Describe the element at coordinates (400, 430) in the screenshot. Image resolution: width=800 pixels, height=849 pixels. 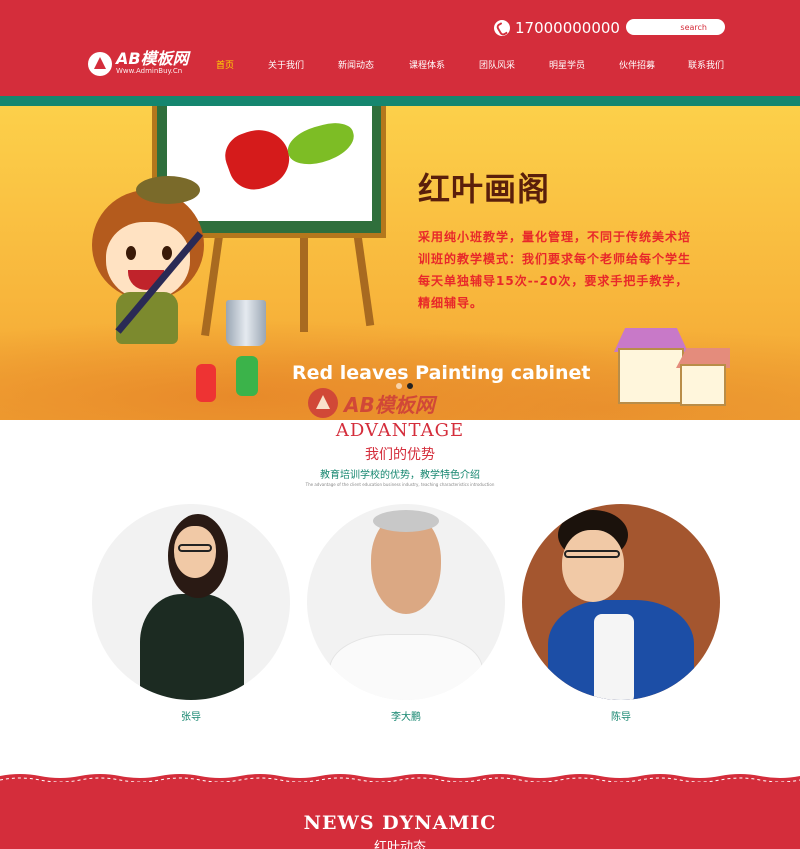
I see `advantage-title-en: ADVANTAGE` at that location.